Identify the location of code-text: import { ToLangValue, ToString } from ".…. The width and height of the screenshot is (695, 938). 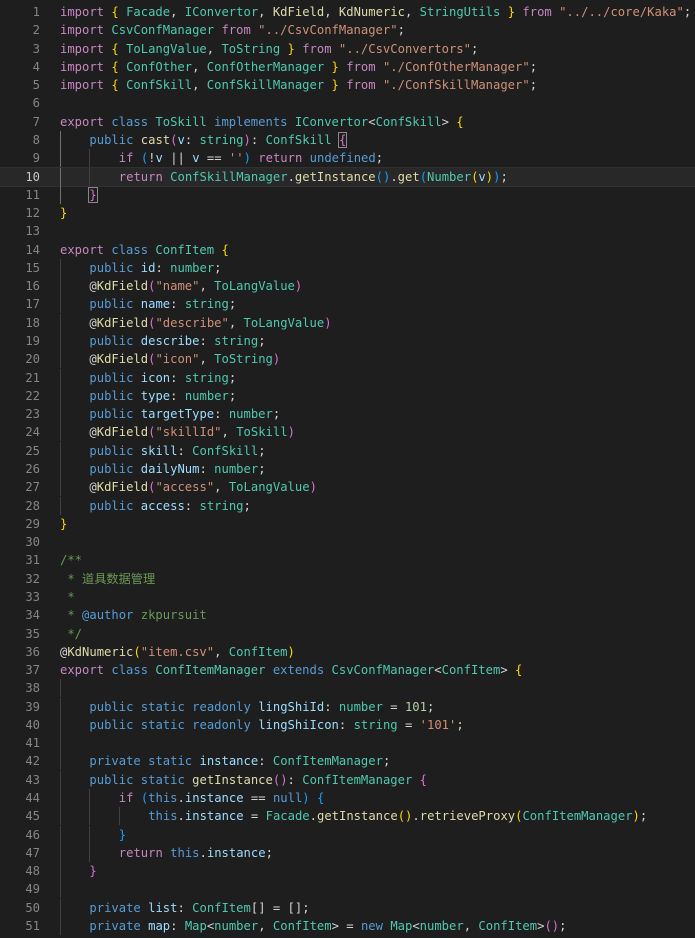
(269, 49).